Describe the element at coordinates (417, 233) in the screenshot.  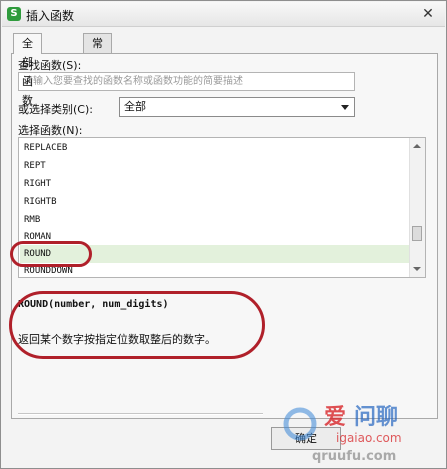
I see `scroll-thumb` at that location.